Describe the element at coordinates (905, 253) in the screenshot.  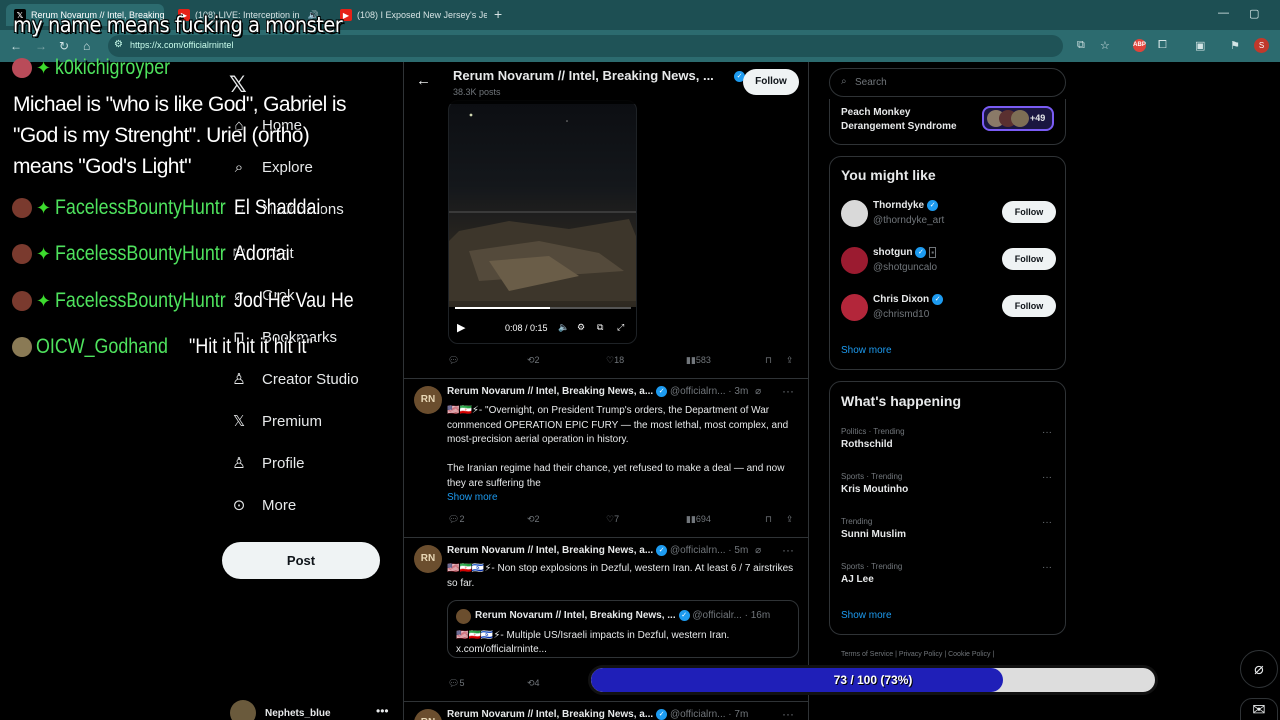
I see `user-name: shotgun ✓ ▪` at that location.